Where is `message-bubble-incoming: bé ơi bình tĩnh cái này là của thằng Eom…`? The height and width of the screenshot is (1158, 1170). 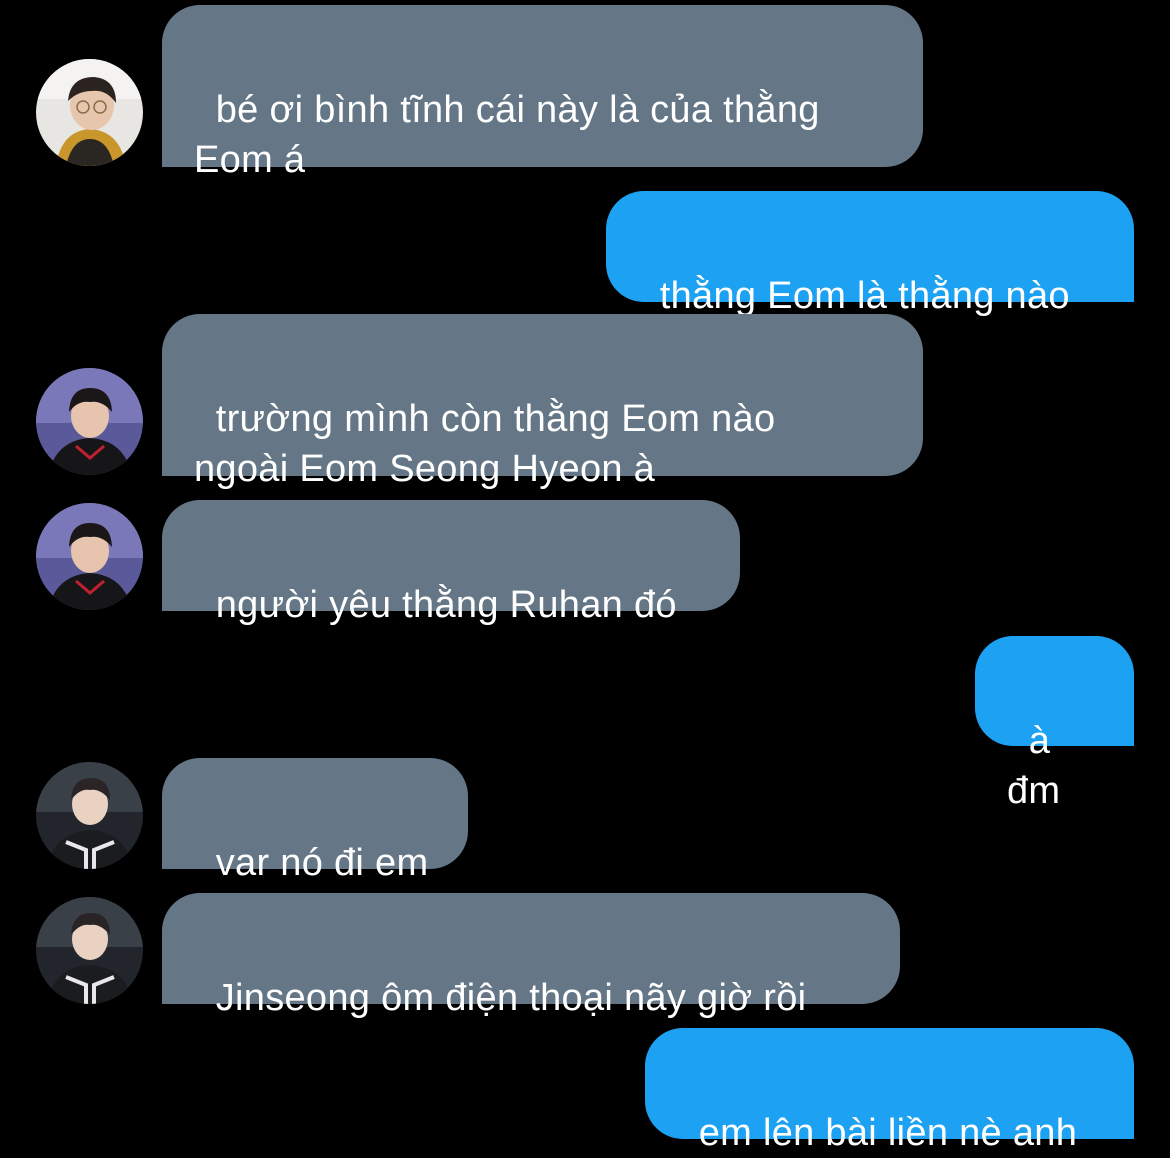
message-bubble-incoming: bé ơi bình tĩnh cái này là của thằng Eom… is located at coordinates (542, 93).